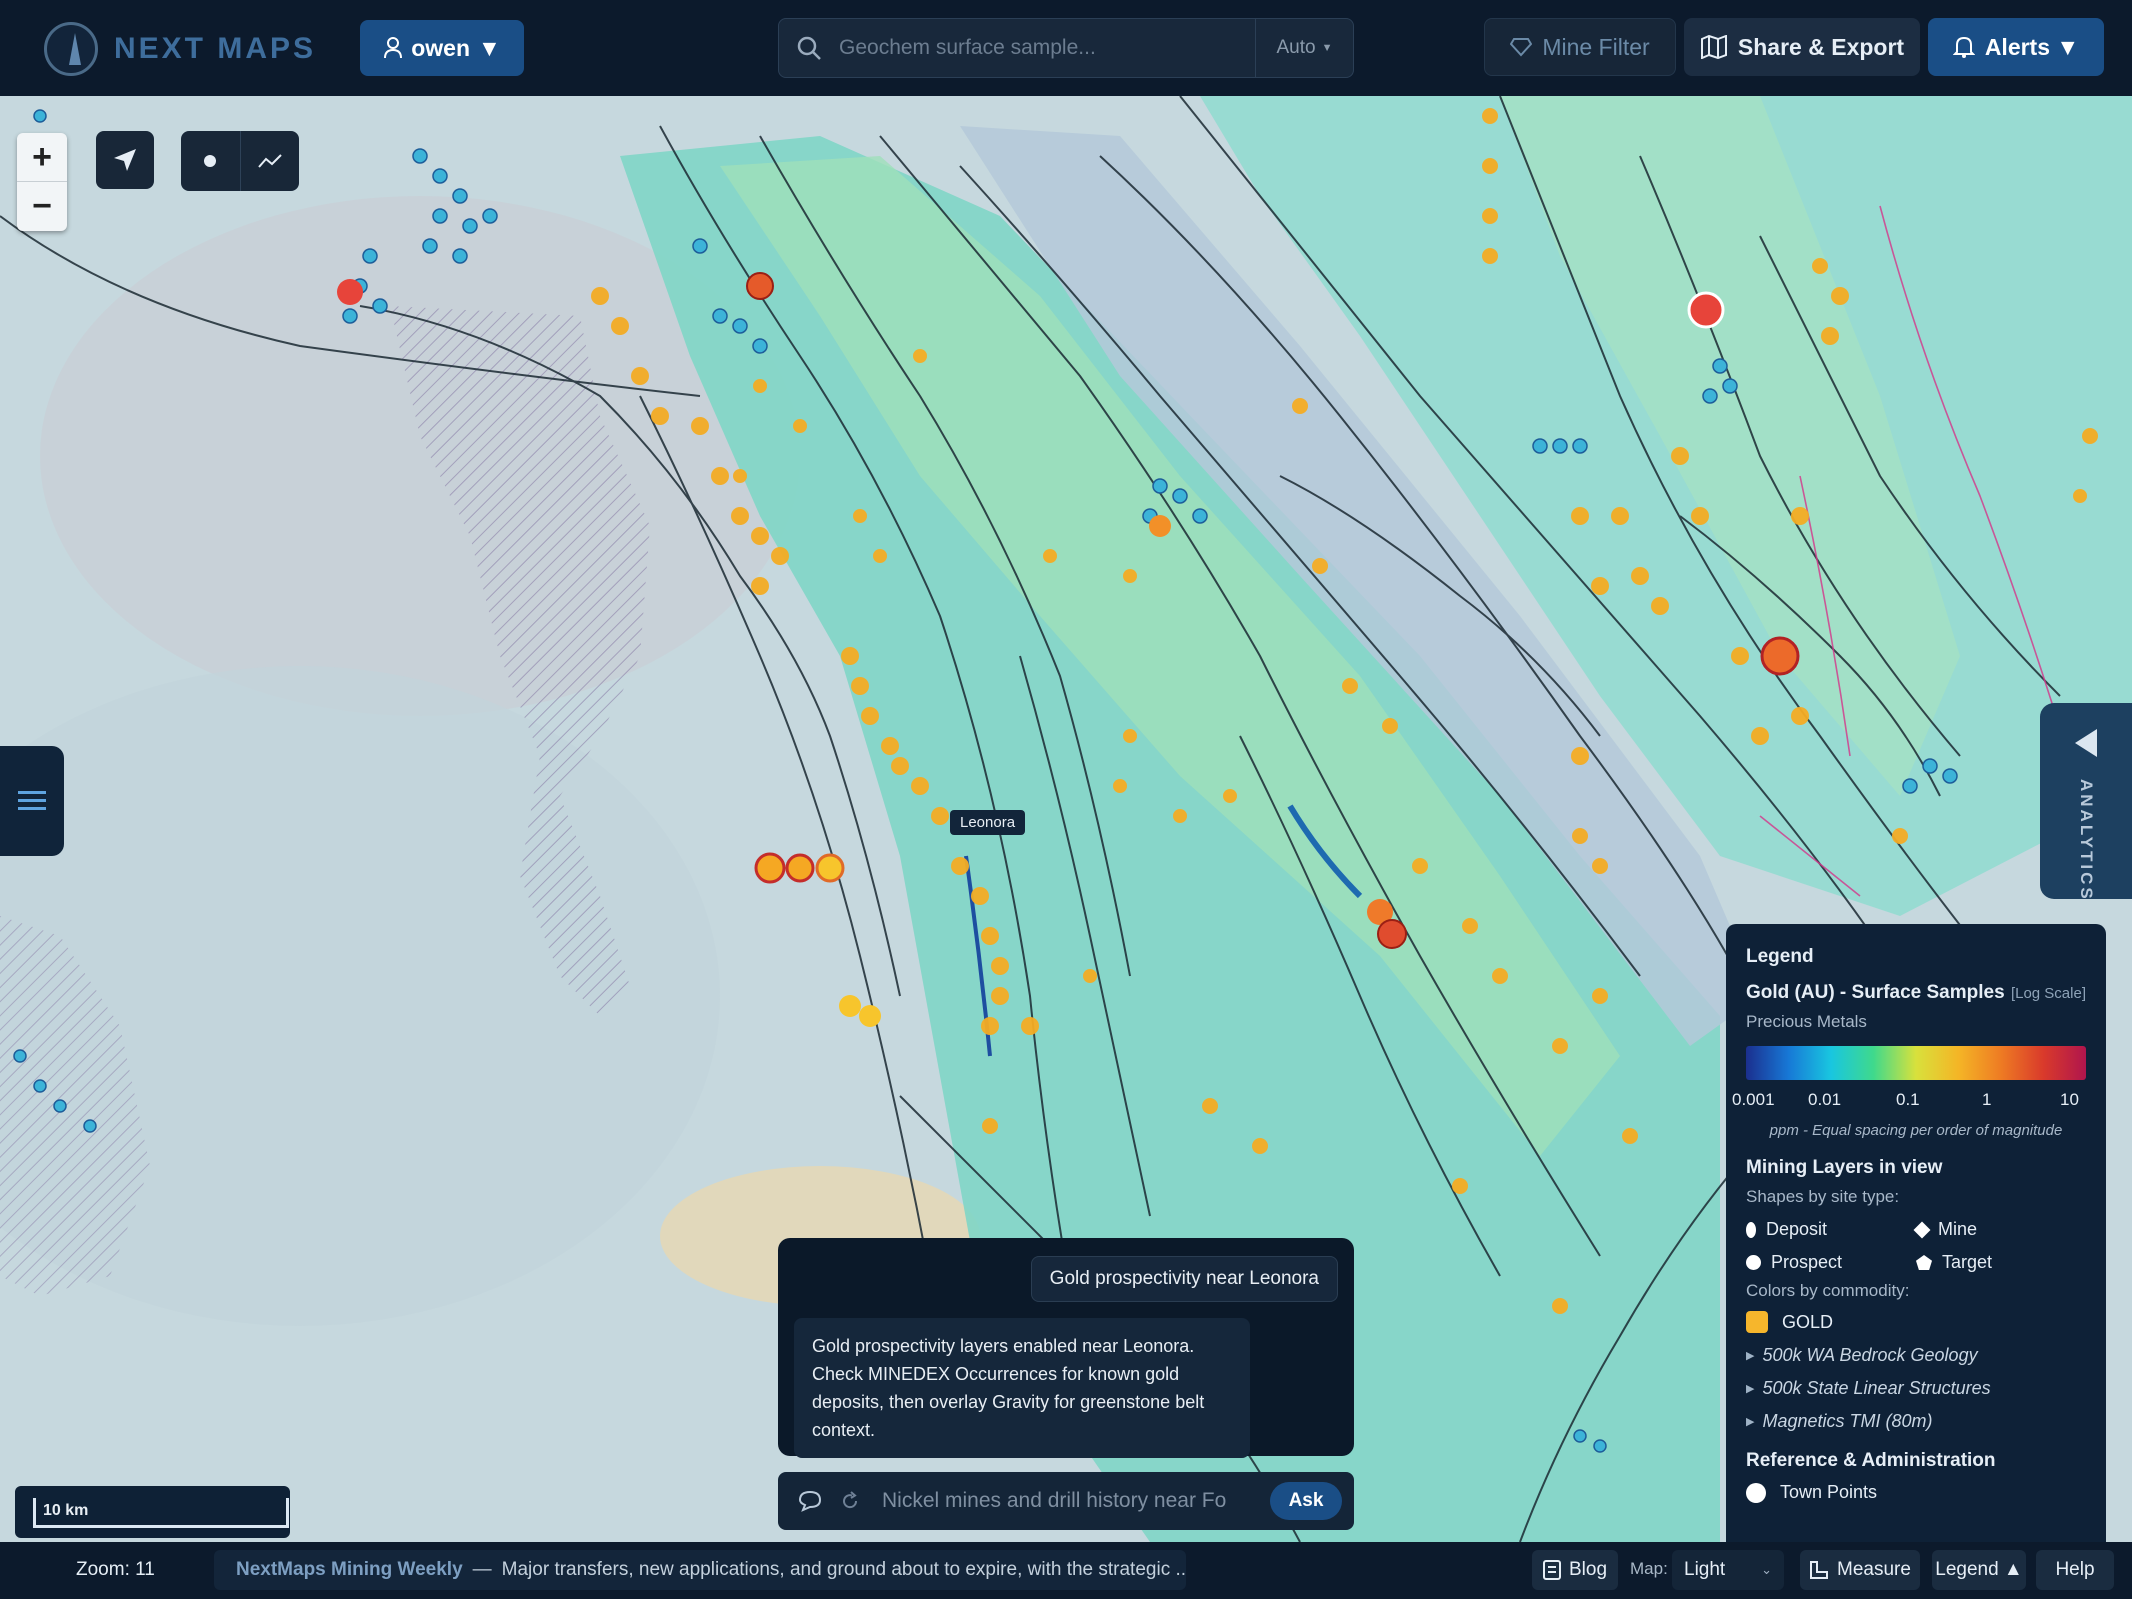 This screenshot has height=1599, width=2132. What do you see at coordinates (2048, 993) in the screenshot?
I see `legend-layer-scale: [Log Scale]` at bounding box center [2048, 993].